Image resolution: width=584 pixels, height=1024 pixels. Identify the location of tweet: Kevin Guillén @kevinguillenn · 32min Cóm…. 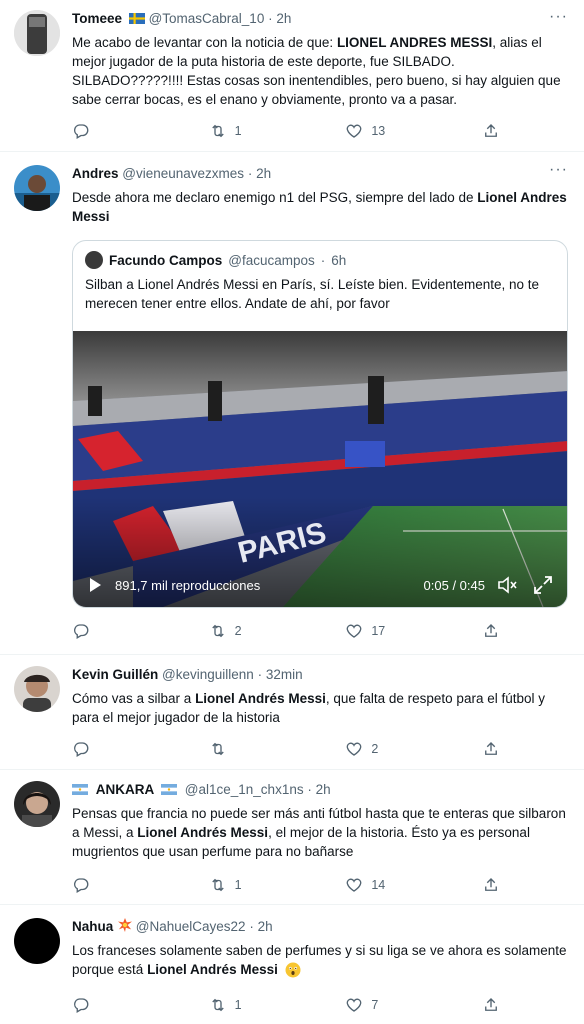
(292, 713).